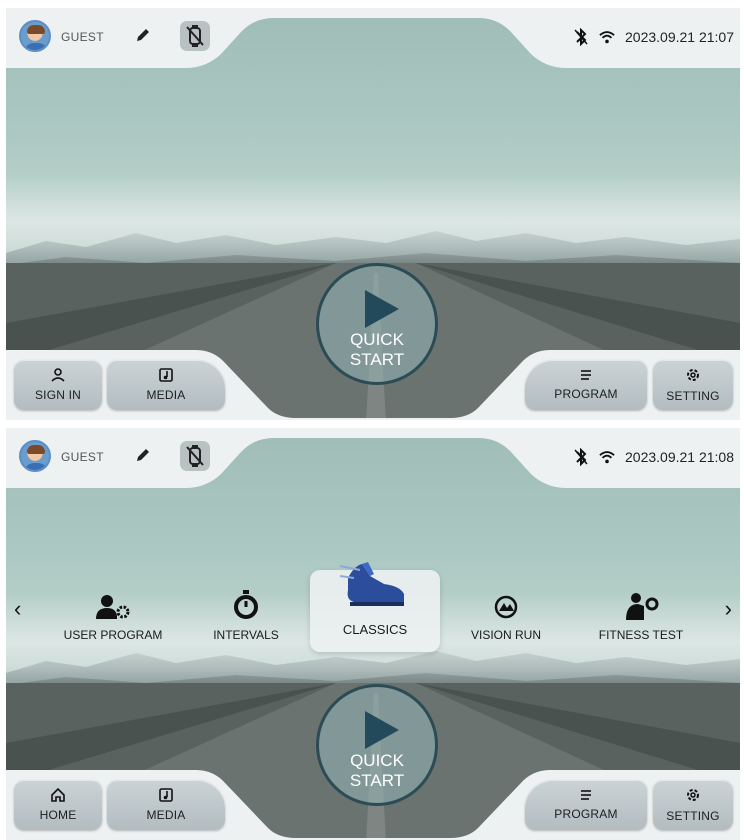 This screenshot has width=744, height=840. Describe the element at coordinates (642, 606) in the screenshot. I see `fitness-test-icon` at that location.